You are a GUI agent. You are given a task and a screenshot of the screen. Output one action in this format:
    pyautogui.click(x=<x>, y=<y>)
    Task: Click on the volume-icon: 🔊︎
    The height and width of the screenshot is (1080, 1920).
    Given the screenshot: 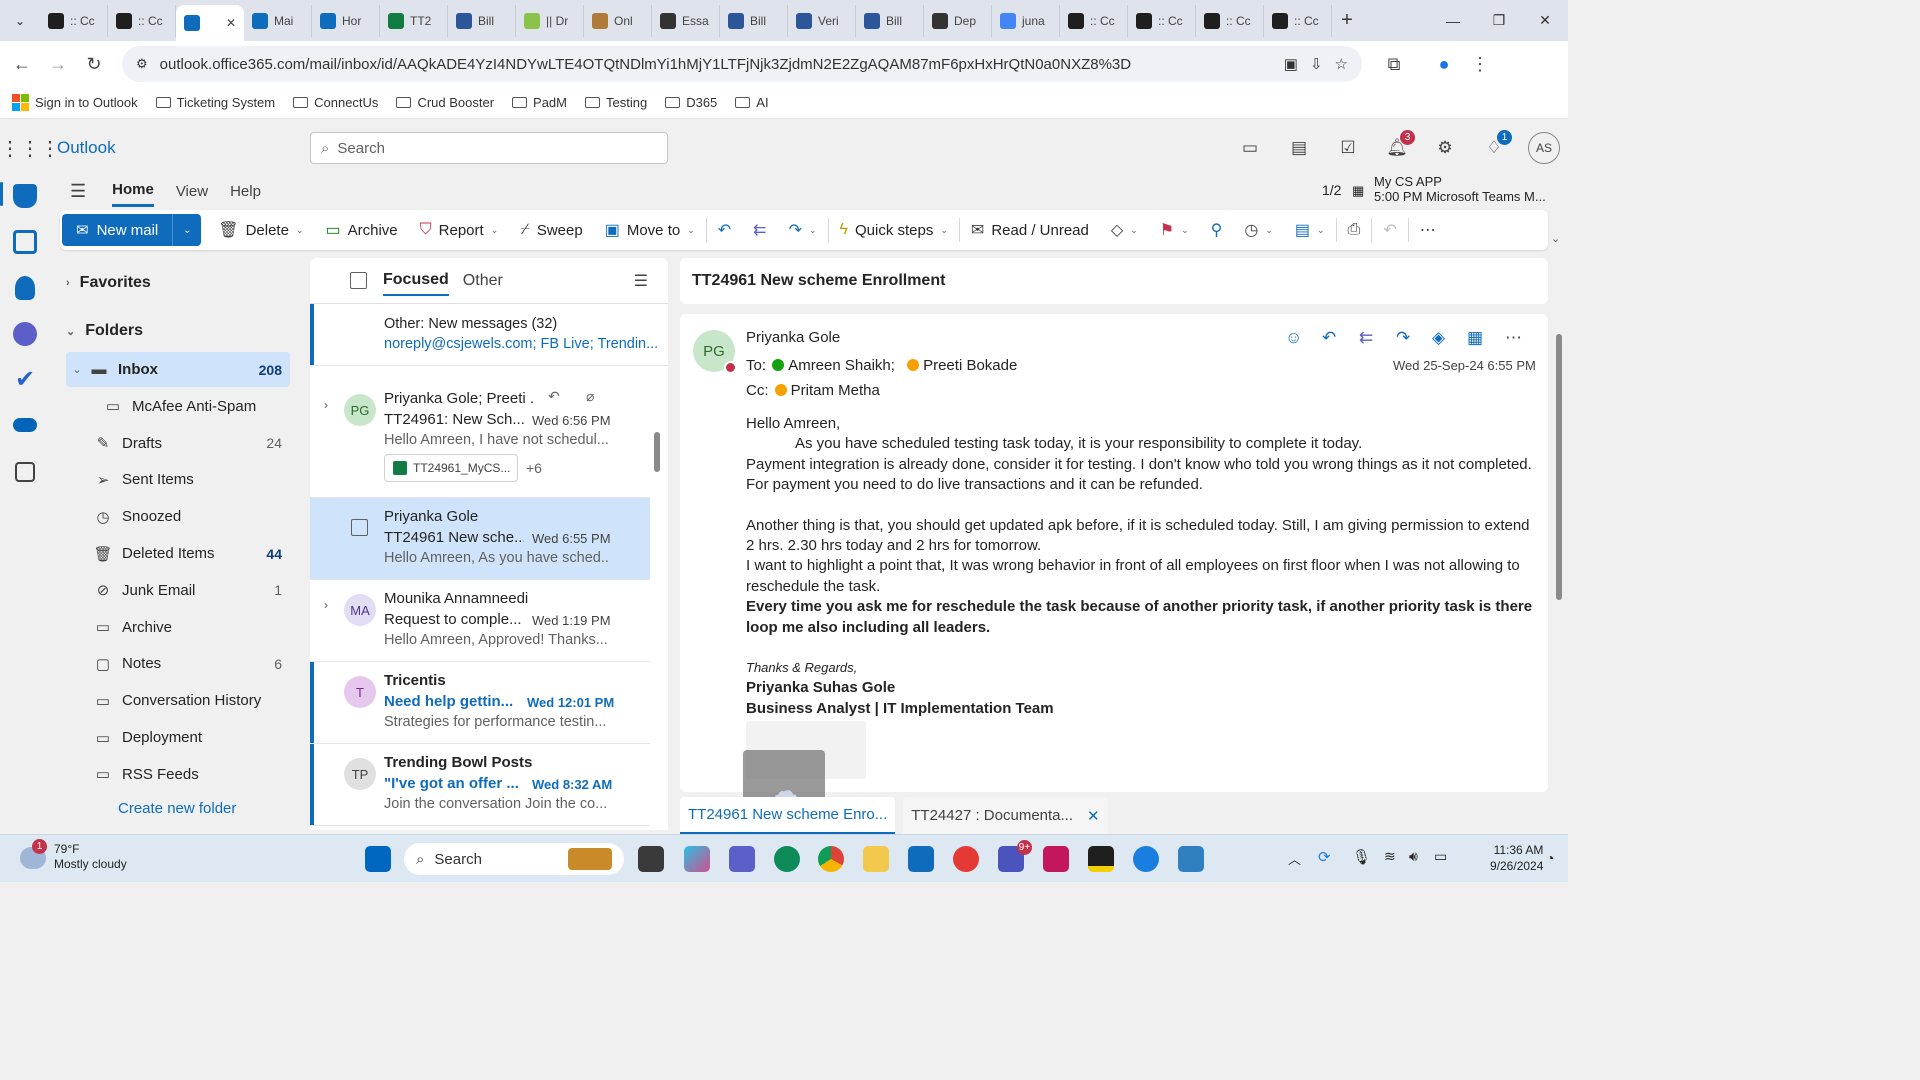 What is the action you would take?
    pyautogui.click(x=1413, y=856)
    